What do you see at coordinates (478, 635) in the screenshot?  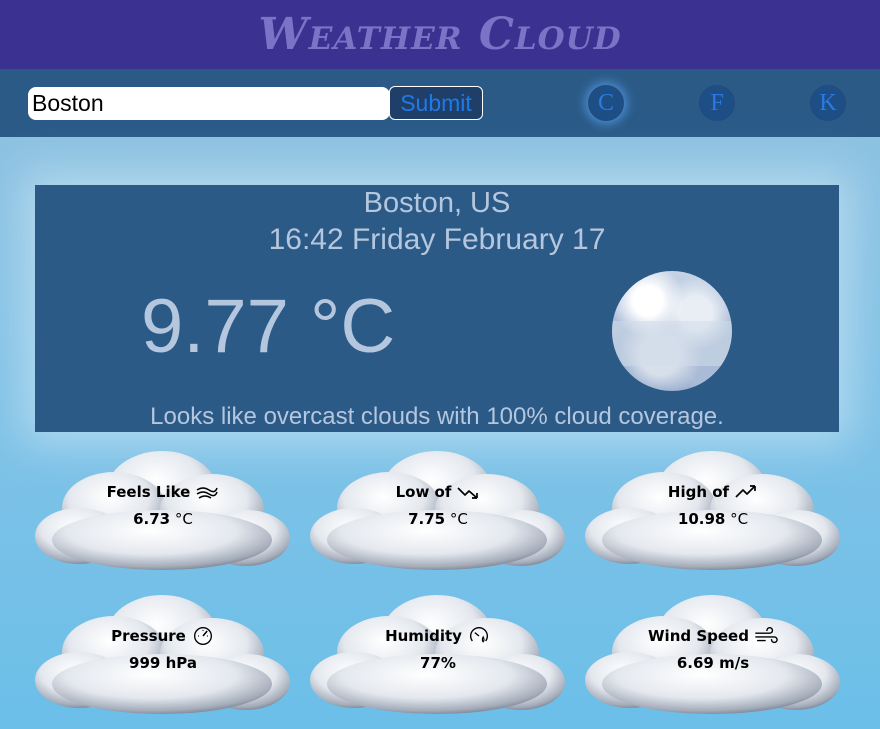 I see `humidity-gauge-icon` at bounding box center [478, 635].